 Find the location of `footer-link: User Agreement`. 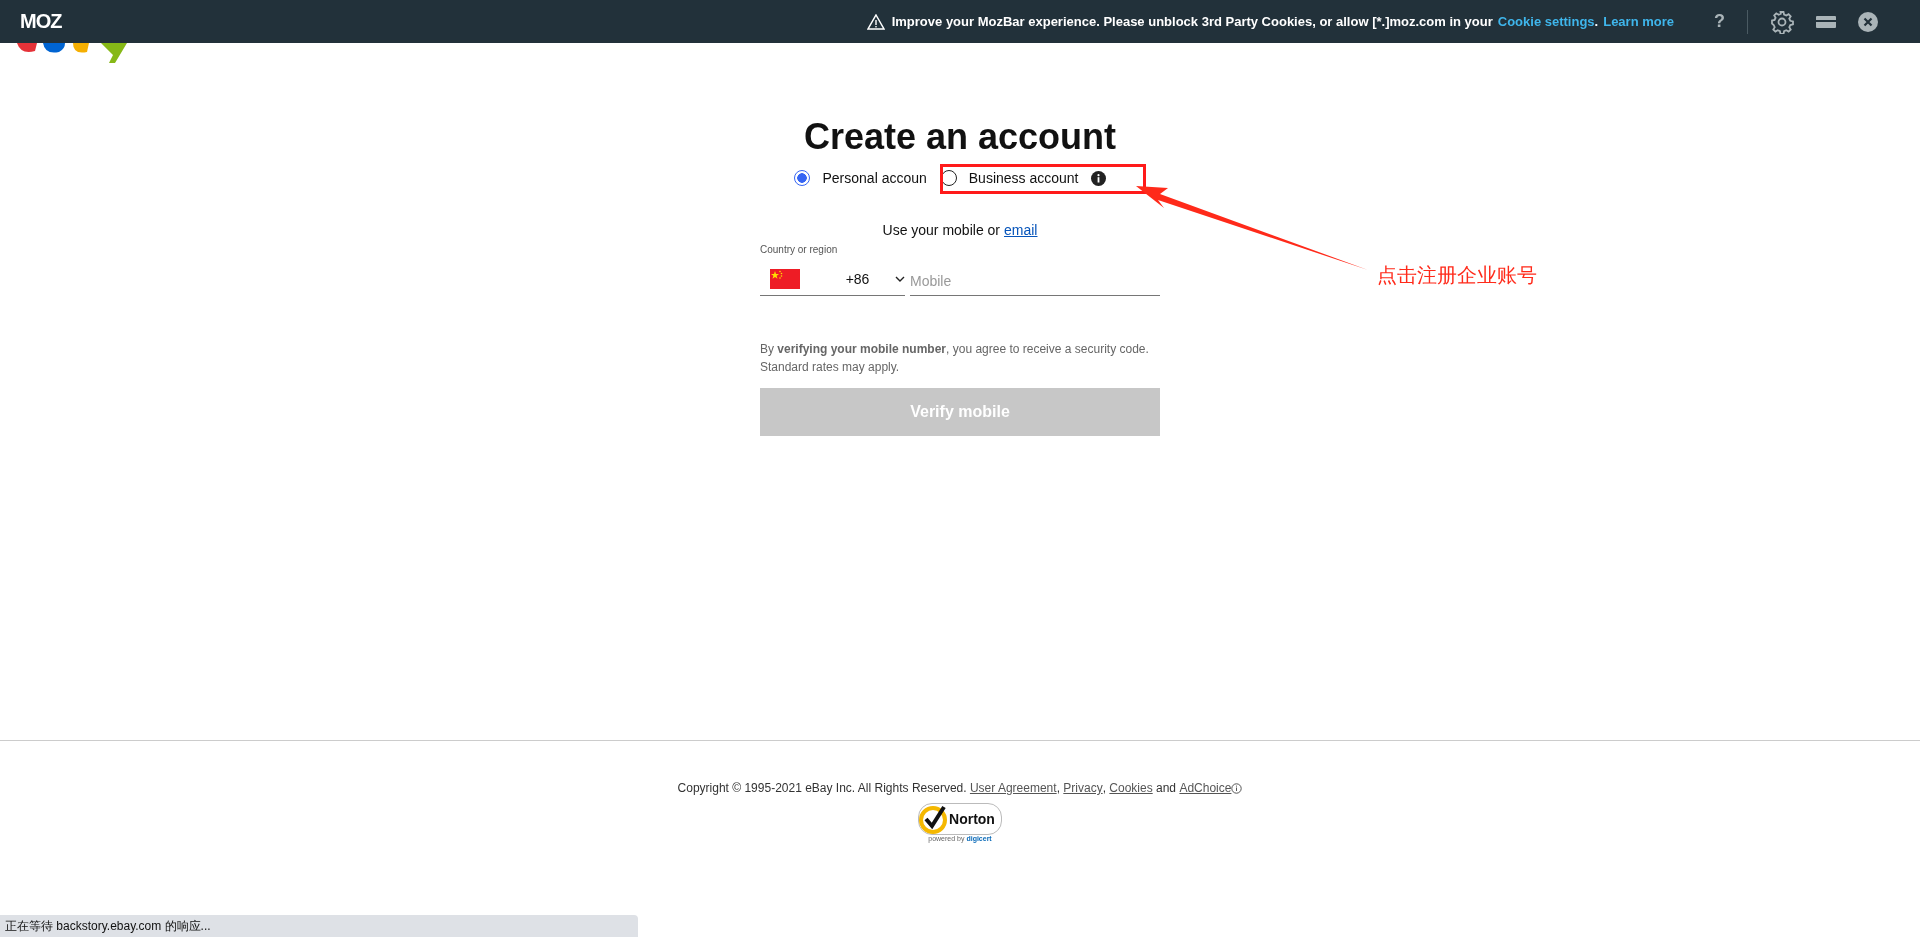

footer-link: User Agreement is located at coordinates (1013, 788).